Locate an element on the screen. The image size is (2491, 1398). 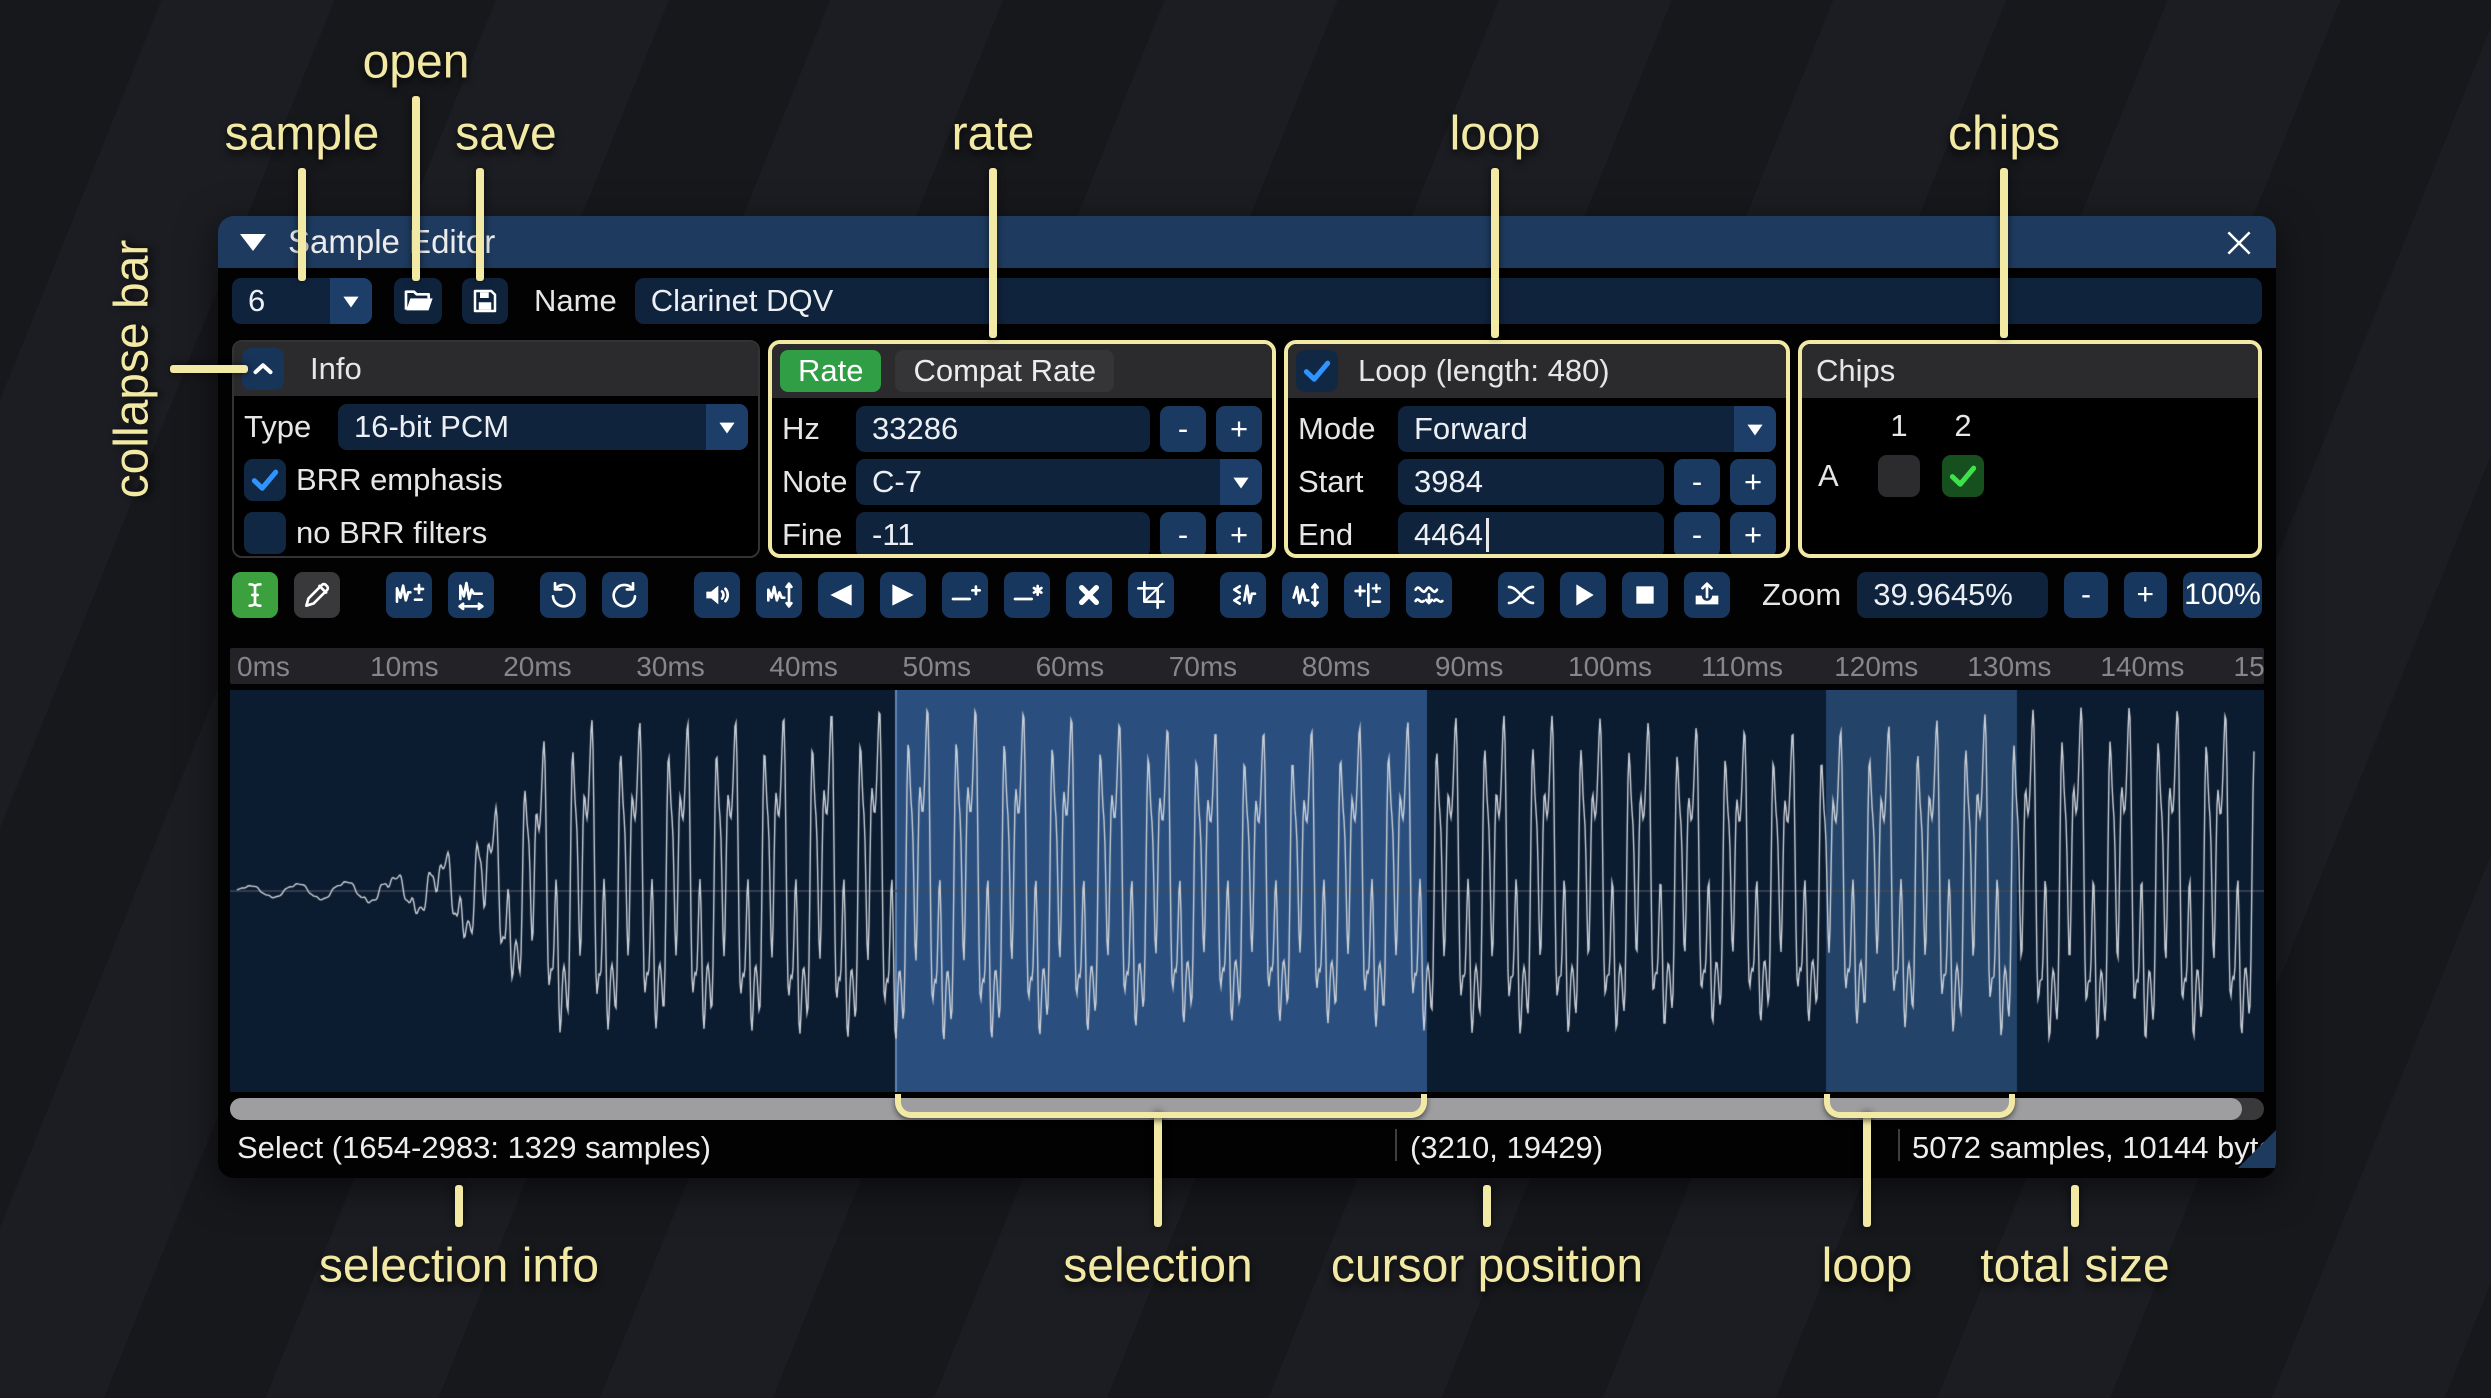
text-caret is located at coordinates (1487, 535).